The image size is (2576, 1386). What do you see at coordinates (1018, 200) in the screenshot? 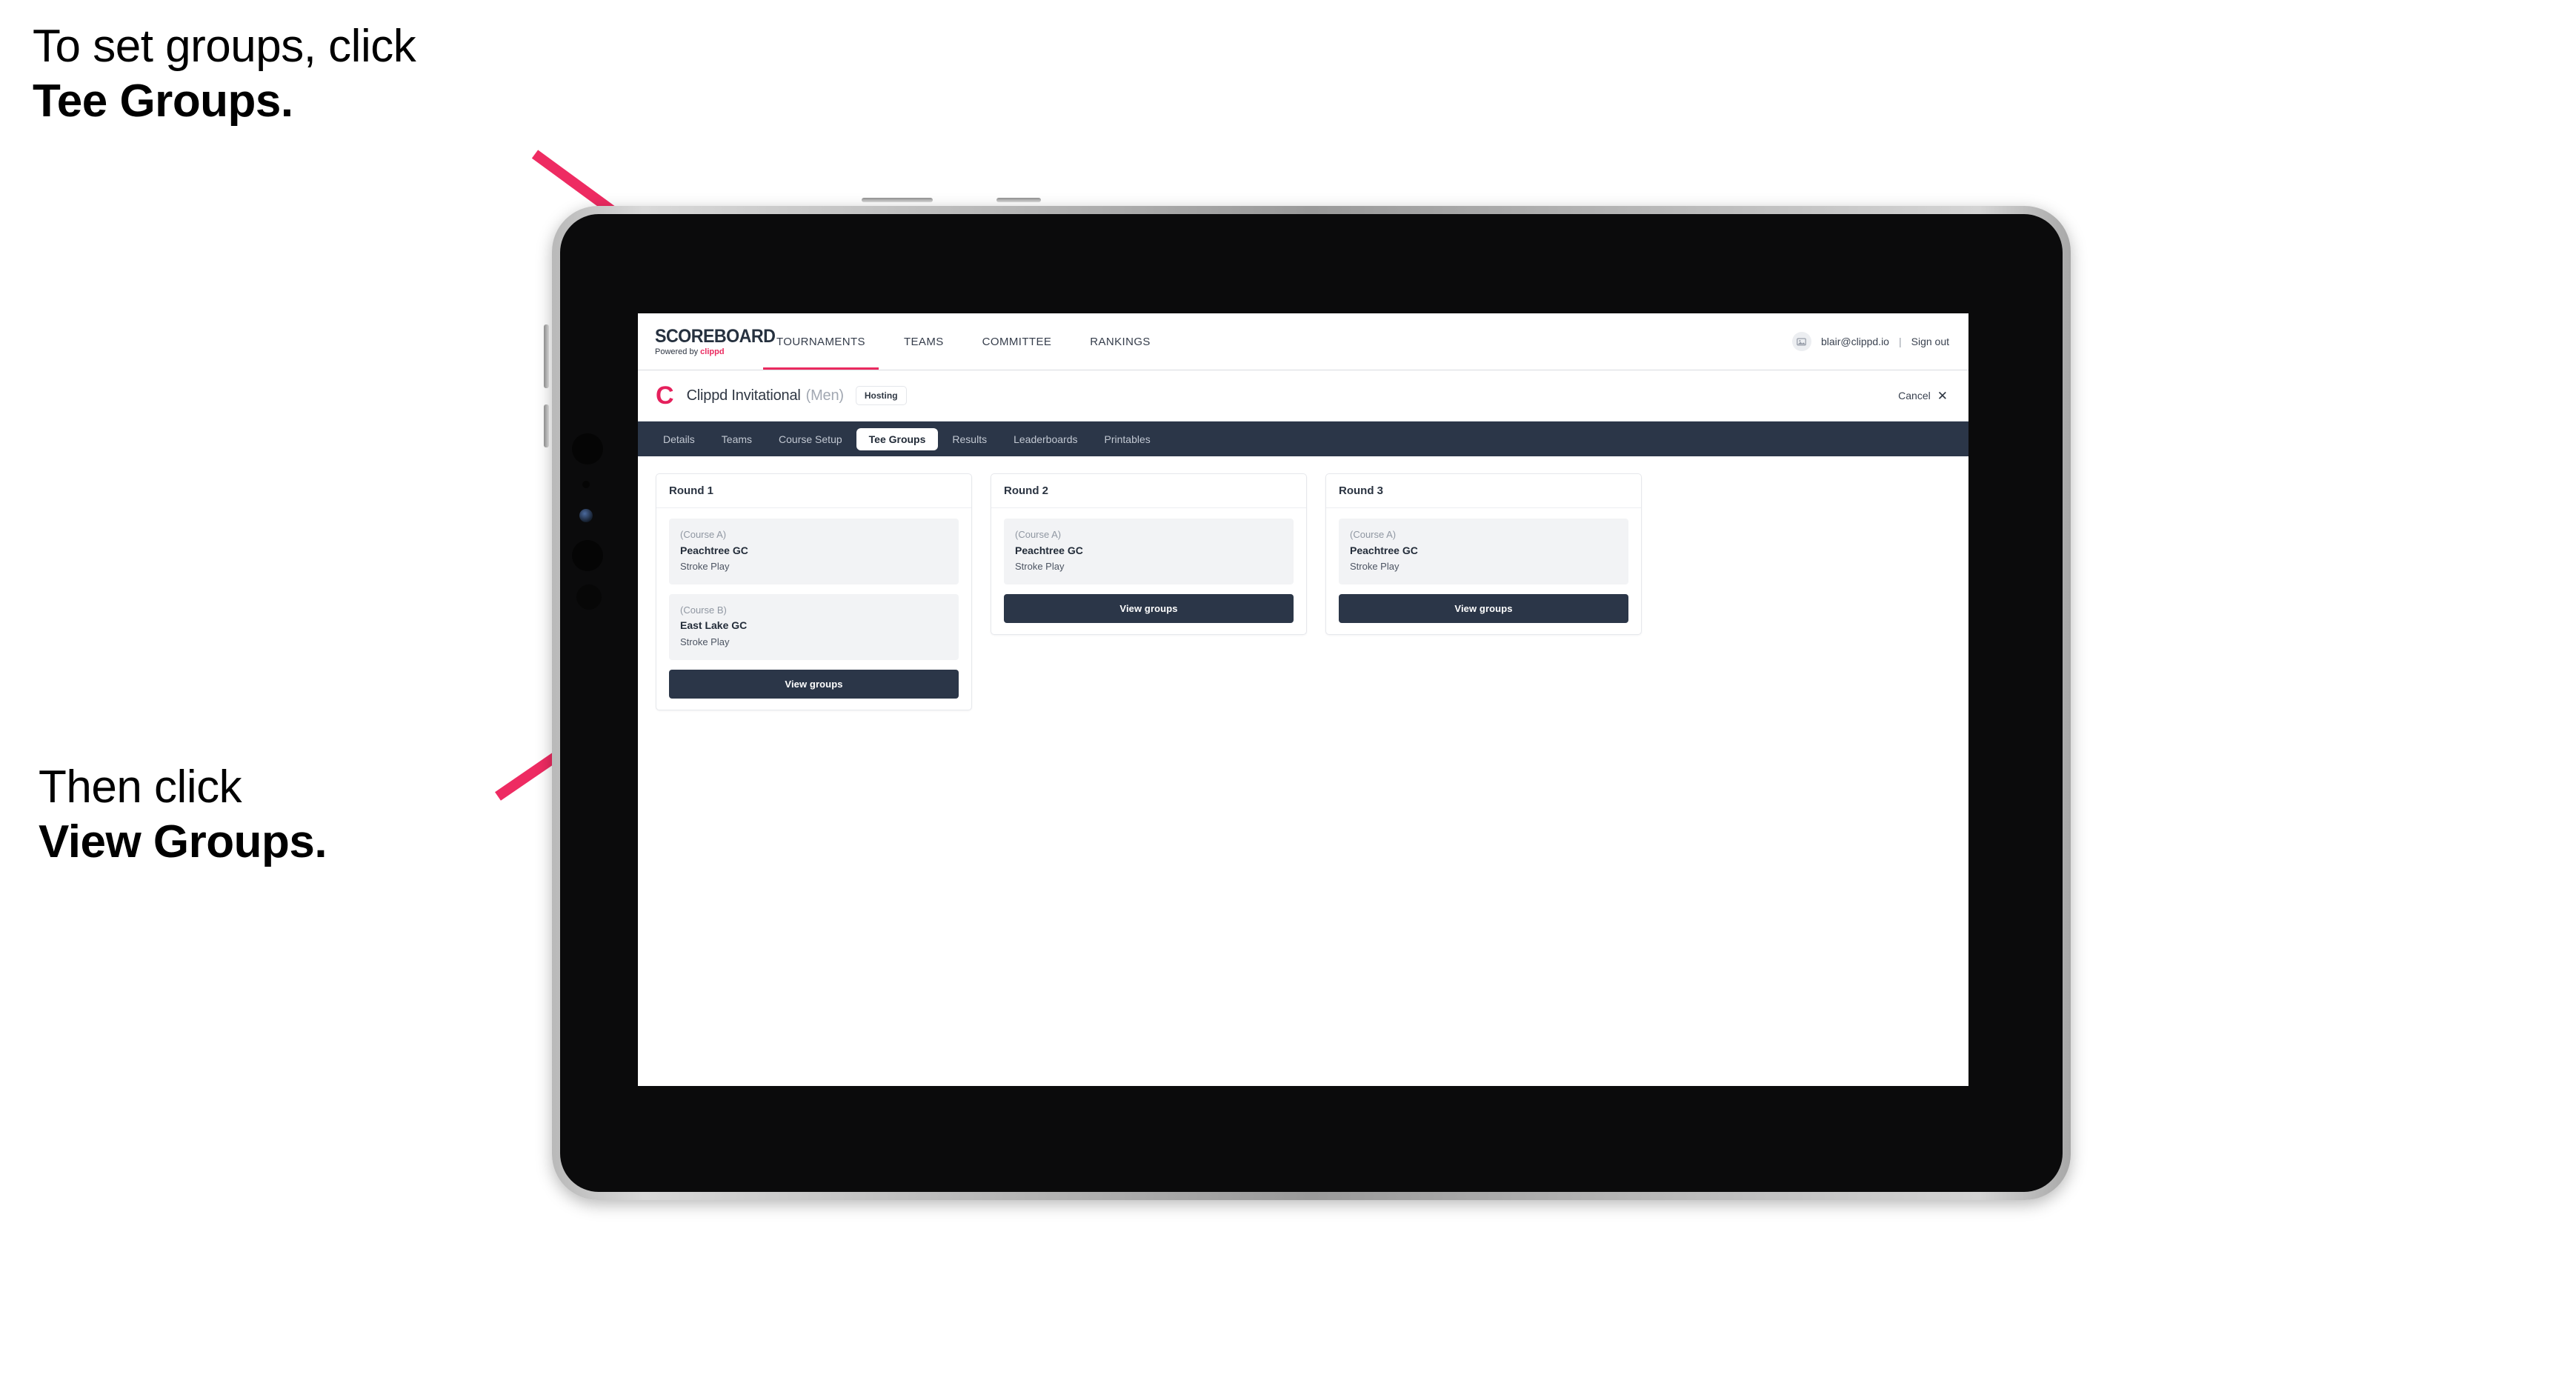
I see `top-edge-button-secondary` at bounding box center [1018, 200].